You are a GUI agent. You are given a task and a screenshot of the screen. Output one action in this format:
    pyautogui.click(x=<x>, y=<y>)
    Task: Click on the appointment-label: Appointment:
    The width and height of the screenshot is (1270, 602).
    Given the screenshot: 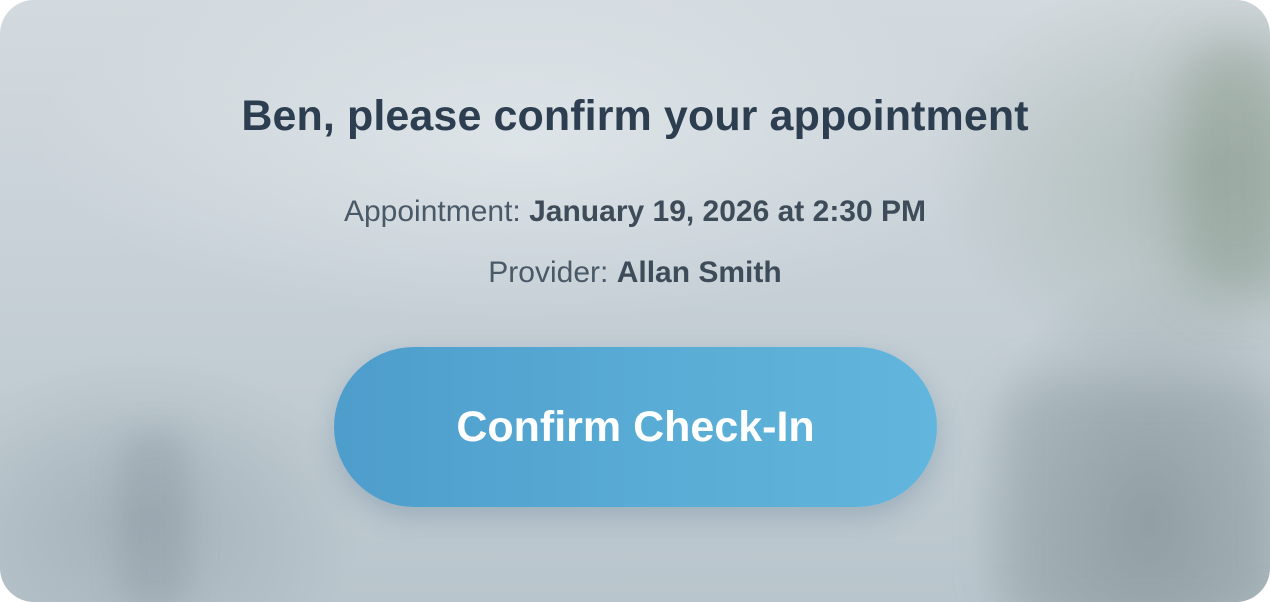 What is the action you would take?
    pyautogui.click(x=436, y=211)
    